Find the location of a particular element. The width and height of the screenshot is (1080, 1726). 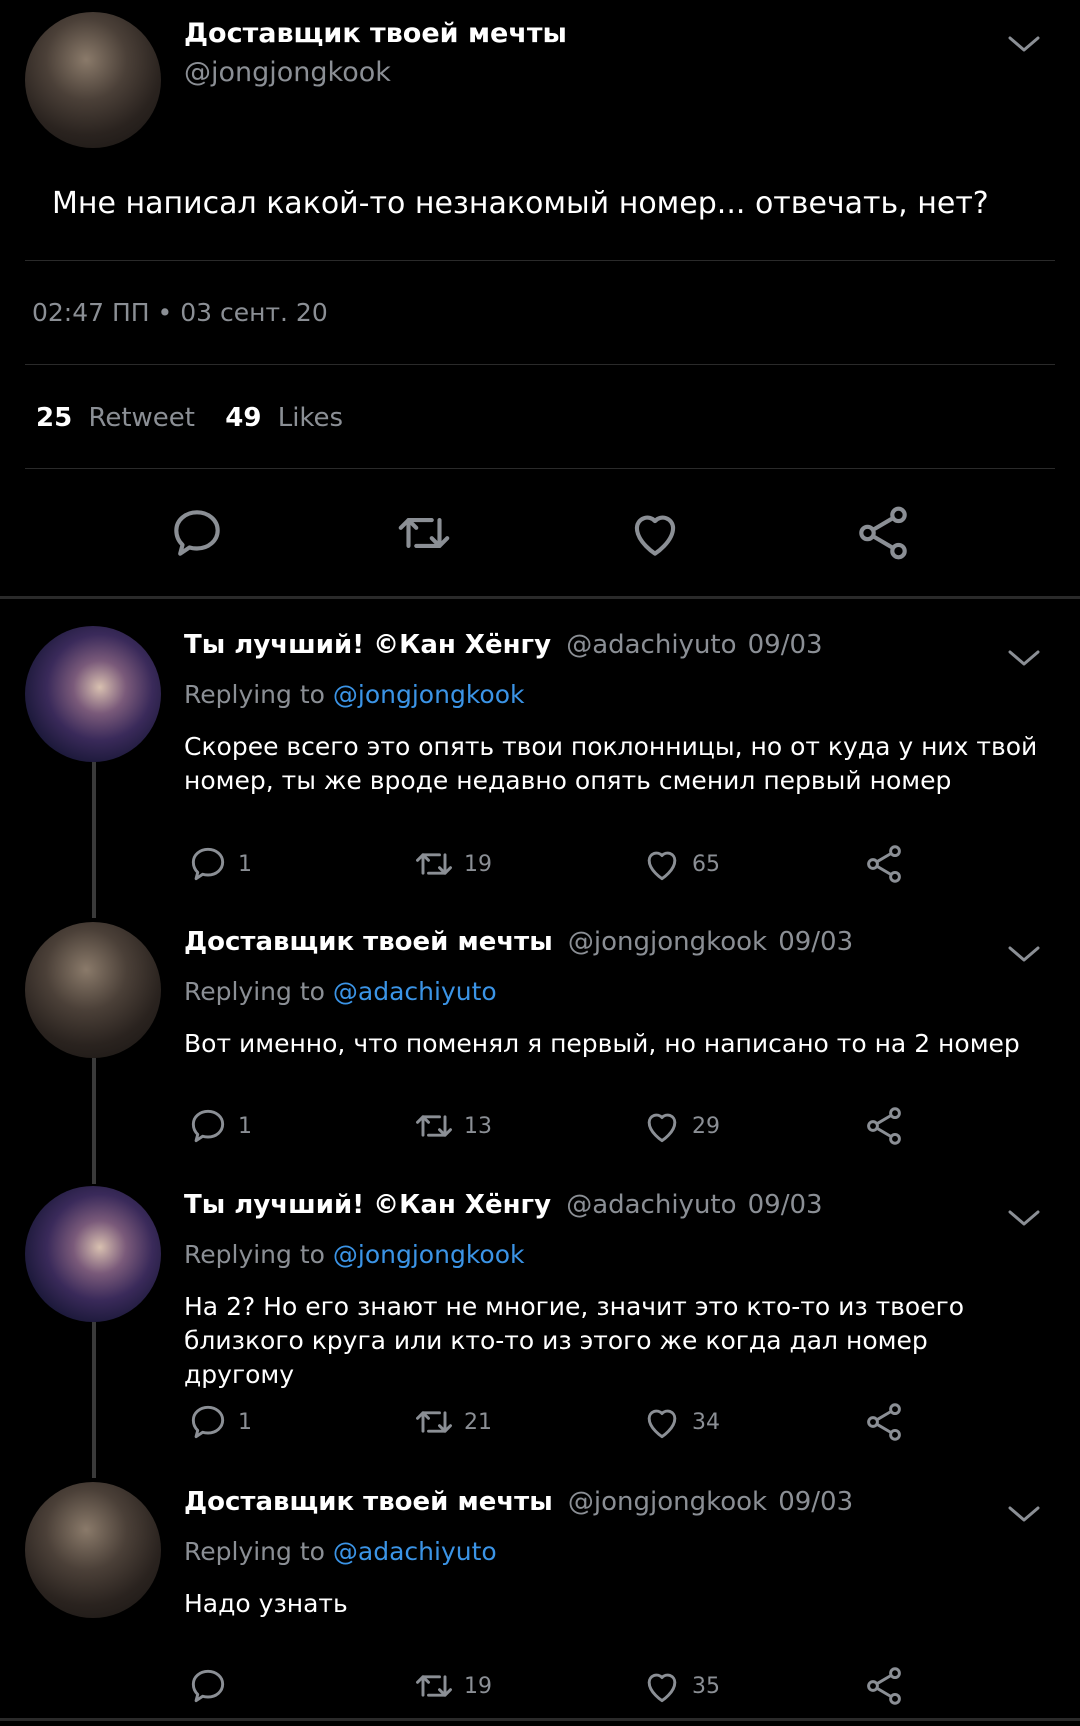

retweet-action: 21 is located at coordinates (452, 1422).